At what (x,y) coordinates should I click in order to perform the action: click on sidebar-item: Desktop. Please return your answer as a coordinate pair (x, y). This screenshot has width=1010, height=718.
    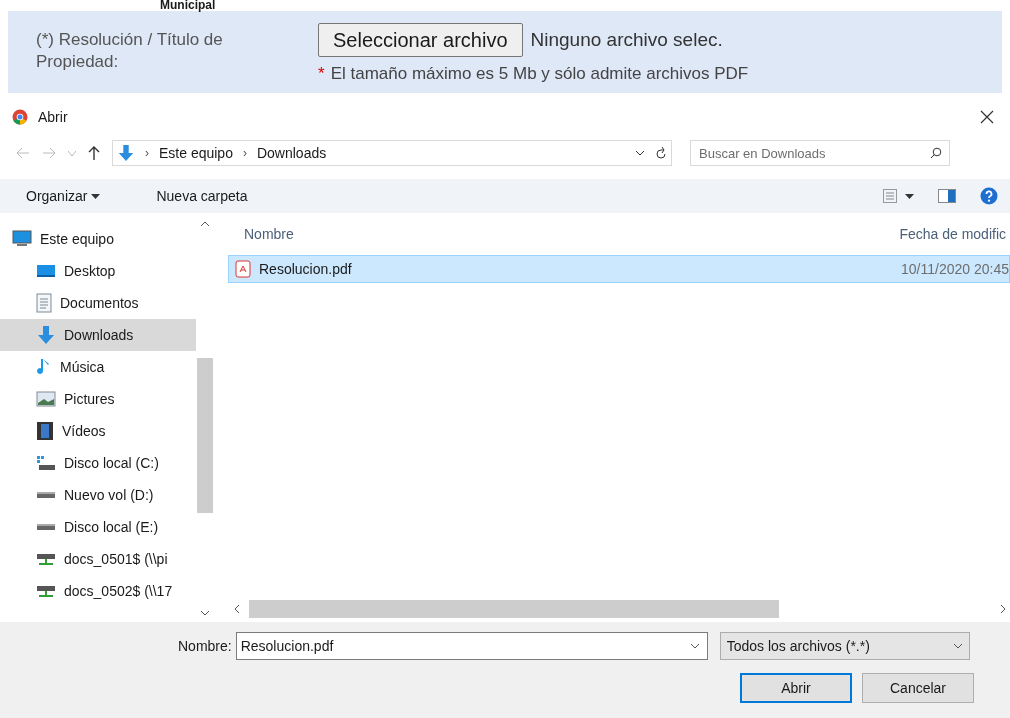
    Looking at the image, I should click on (98, 271).